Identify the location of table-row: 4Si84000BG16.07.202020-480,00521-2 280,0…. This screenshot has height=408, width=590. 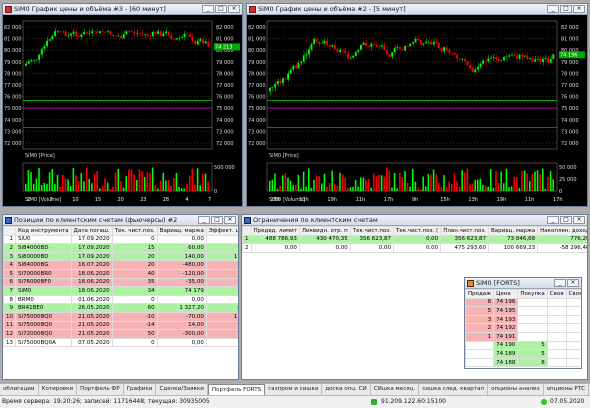
(120, 265).